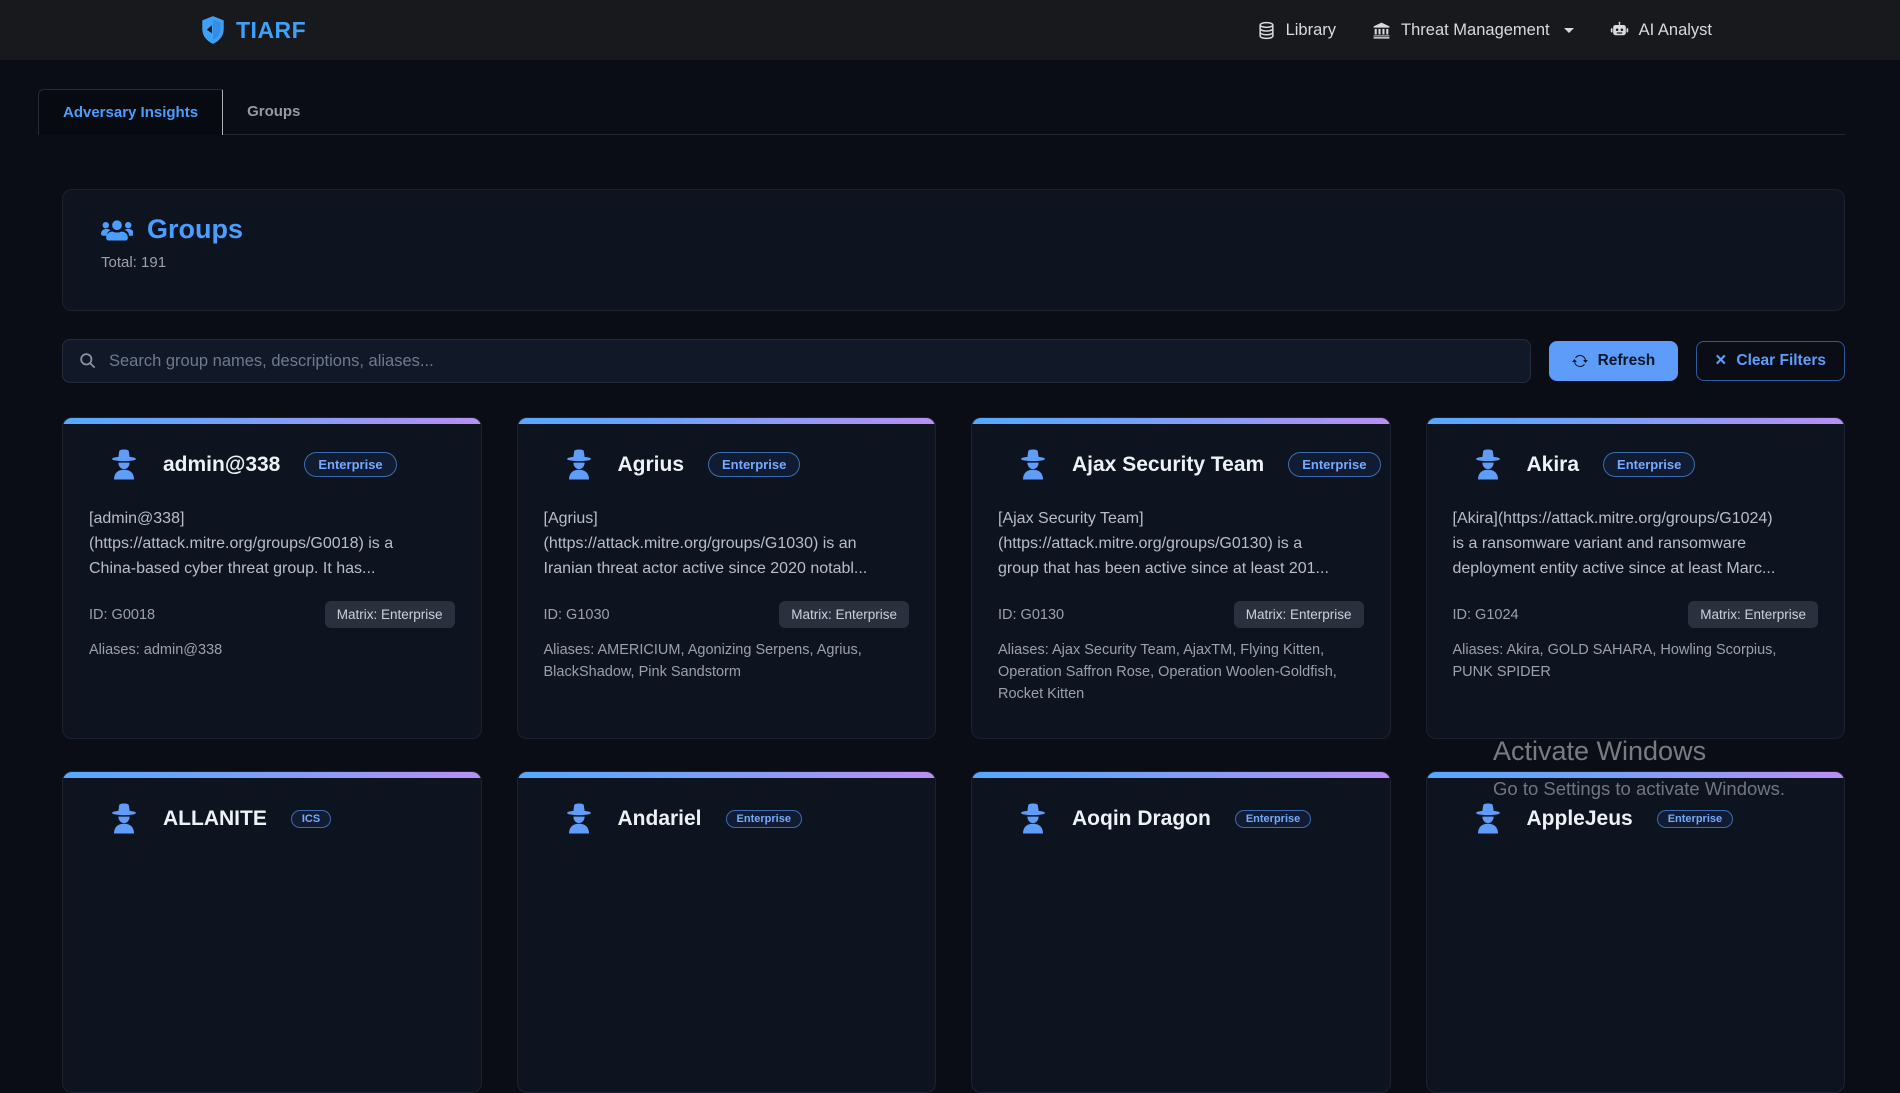  What do you see at coordinates (195, 229) in the screenshot?
I see `page-title: Groups` at bounding box center [195, 229].